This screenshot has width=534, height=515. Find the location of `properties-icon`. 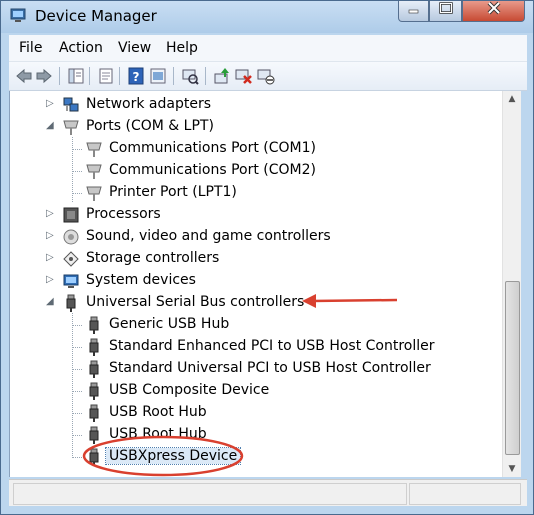

properties-icon is located at coordinates (106, 76).